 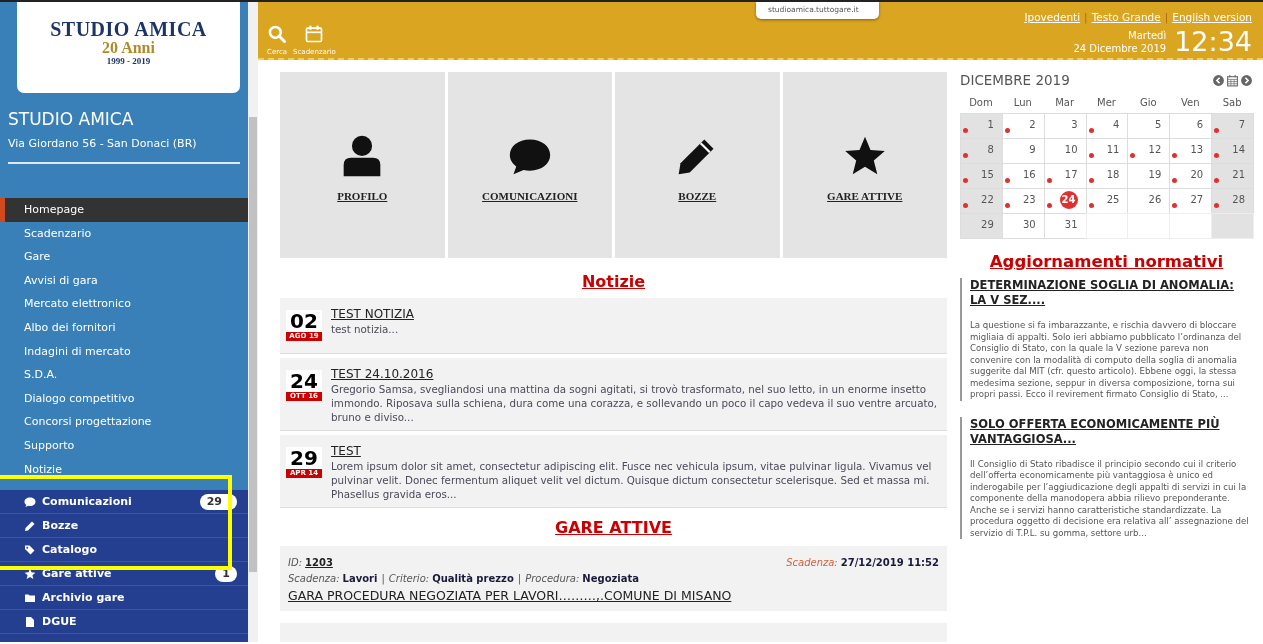 I want to click on dashboard-tile: PROFILO, so click(x=362, y=165).